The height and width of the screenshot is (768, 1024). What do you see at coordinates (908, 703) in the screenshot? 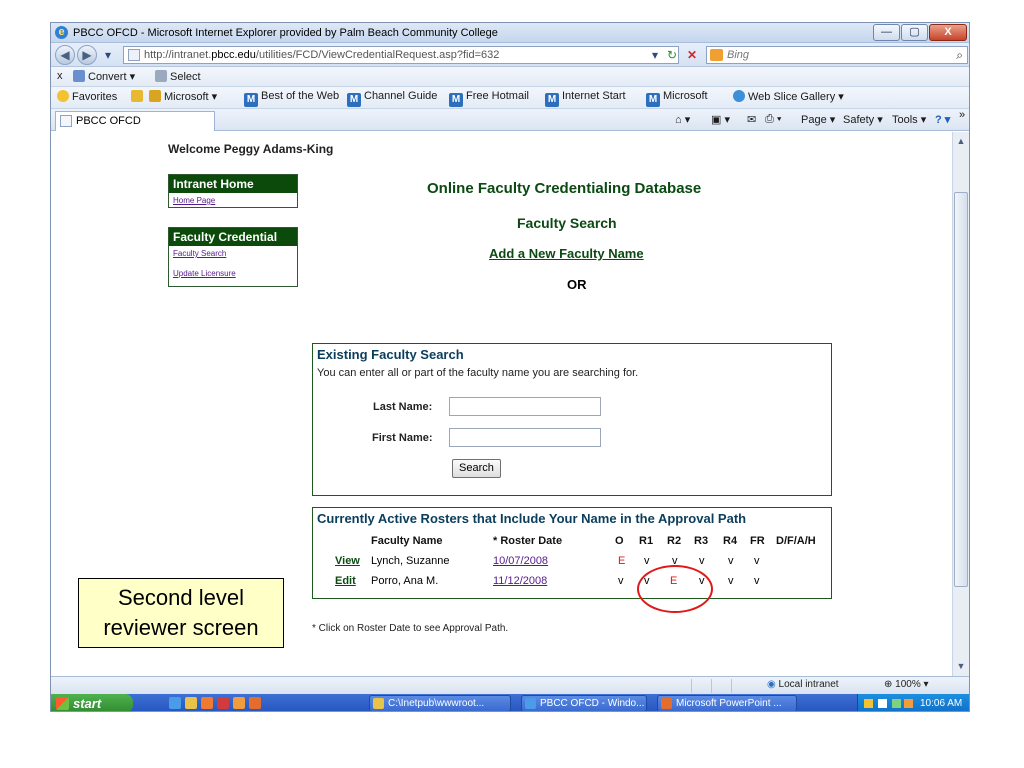
I see `tray-app-icon` at bounding box center [908, 703].